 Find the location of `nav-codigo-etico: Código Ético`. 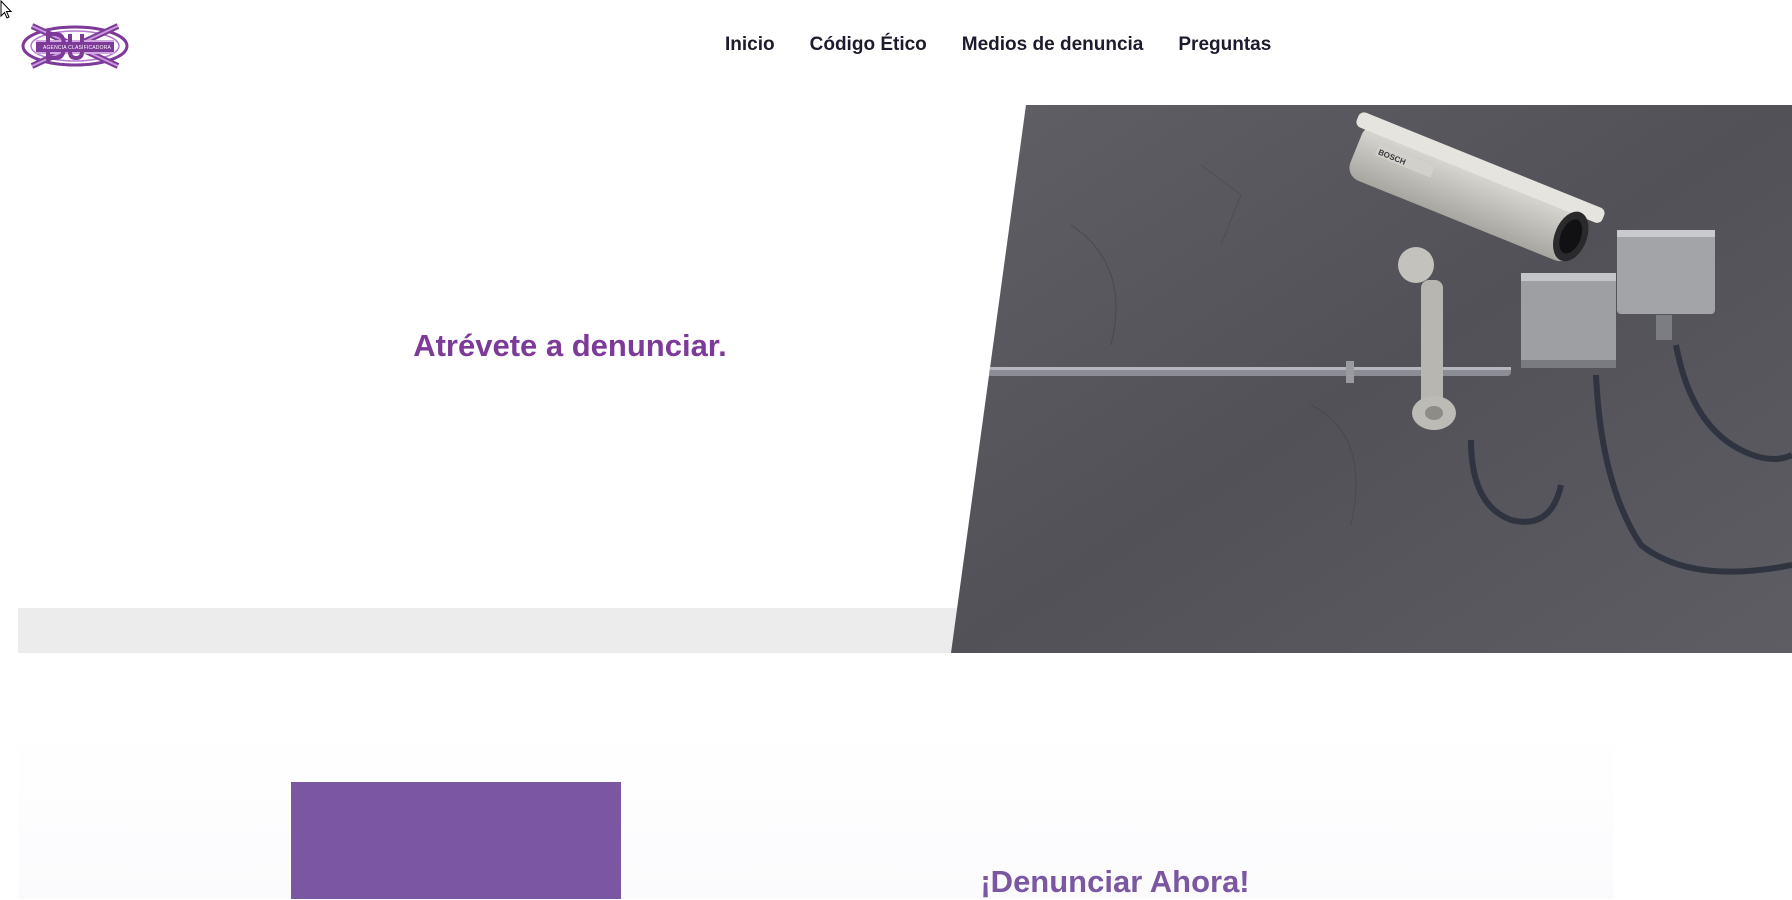

nav-codigo-etico: Código Ético is located at coordinates (868, 45).